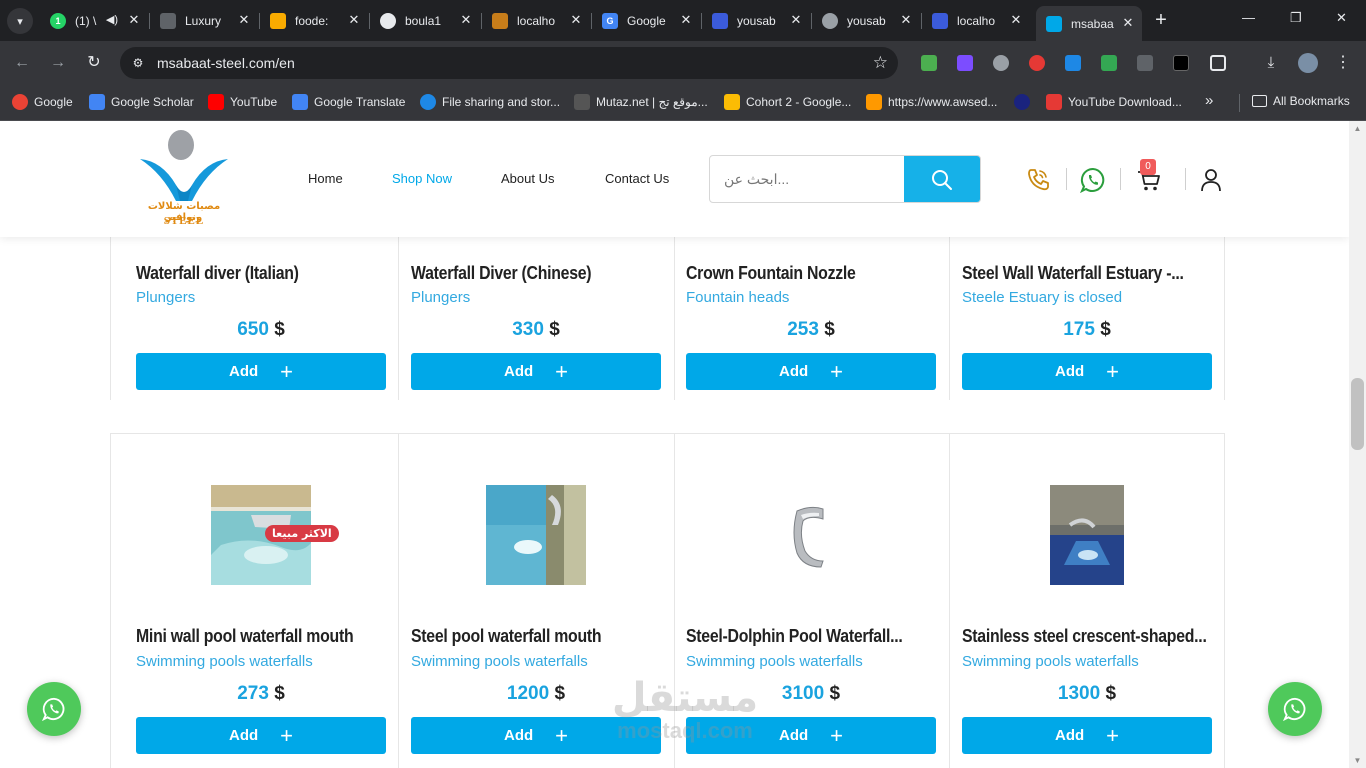  Describe the element at coordinates (1308, 63) in the screenshot. I see `profile-avatar` at that location.